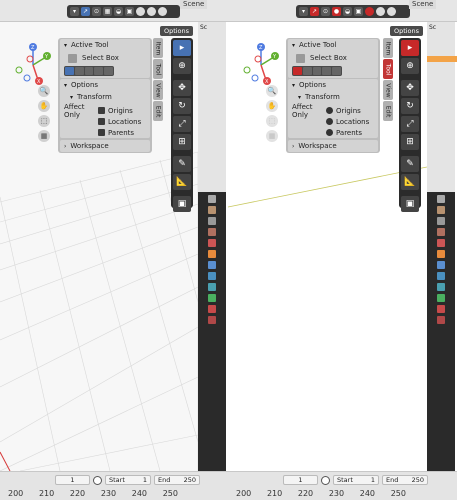 The width and height of the screenshot is (457, 500). What do you see at coordinates (410, 106) in the screenshot?
I see `rotate-tool-icon: ↻` at bounding box center [410, 106].